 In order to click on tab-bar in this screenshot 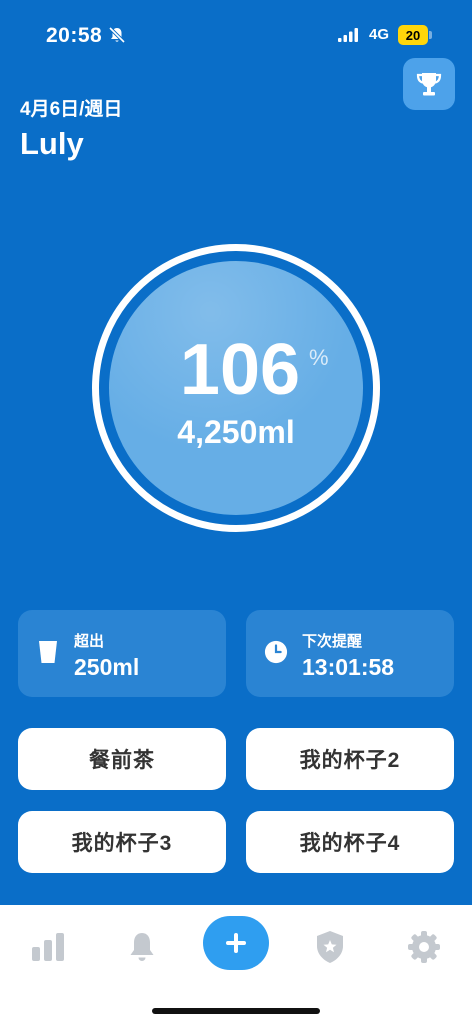, I will do `click(236, 964)`.